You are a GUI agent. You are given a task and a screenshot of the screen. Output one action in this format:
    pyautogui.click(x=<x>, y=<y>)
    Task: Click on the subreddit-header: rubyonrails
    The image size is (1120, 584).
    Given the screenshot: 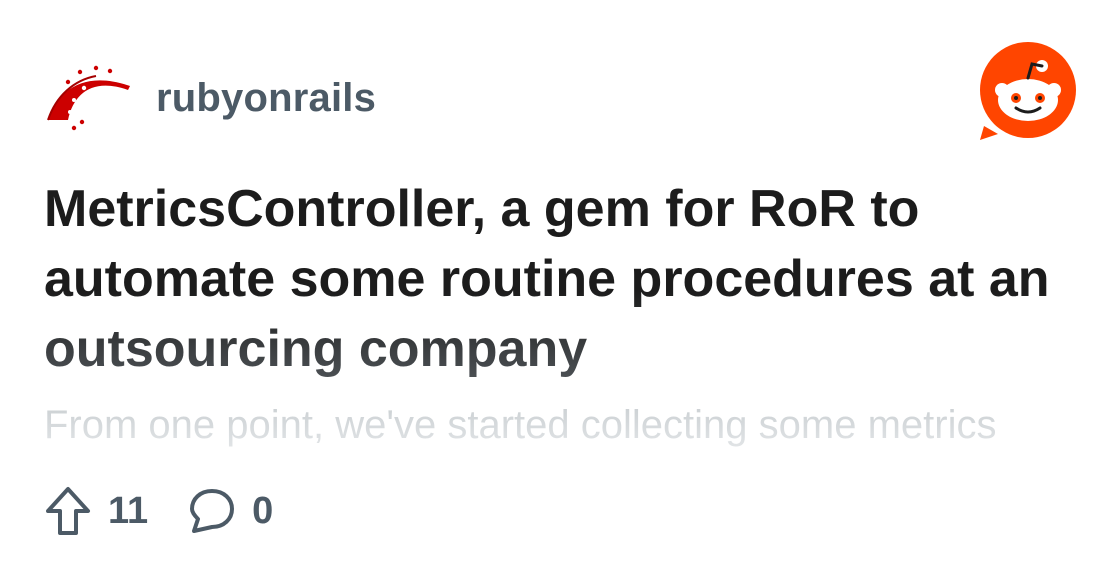 What is the action you would take?
    pyautogui.click(x=210, y=98)
    